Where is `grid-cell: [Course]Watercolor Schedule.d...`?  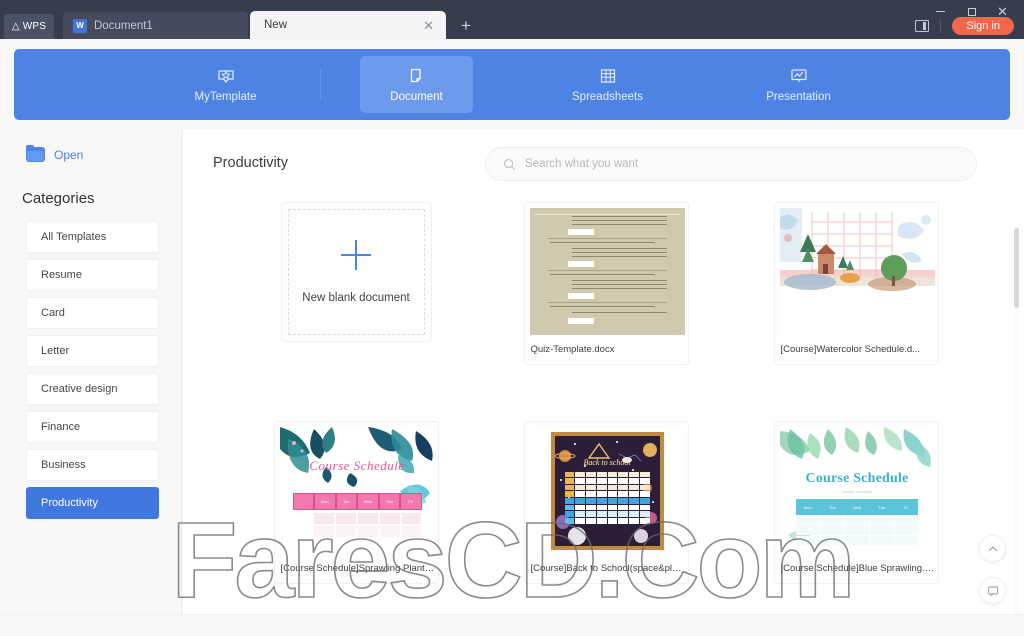
grid-cell: [Course]Watercolor Schedule.d... is located at coordinates (856, 283).